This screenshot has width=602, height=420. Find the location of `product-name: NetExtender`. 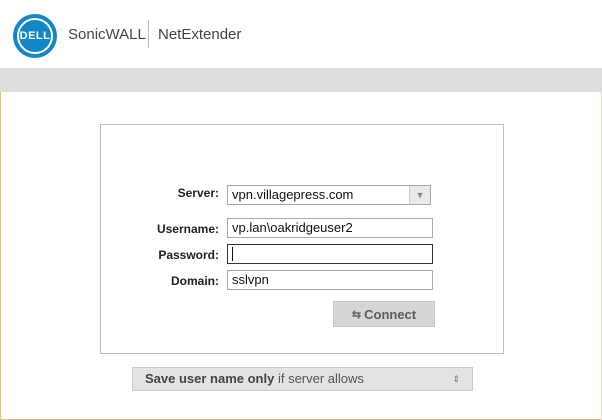

product-name: NetExtender is located at coordinates (200, 34).